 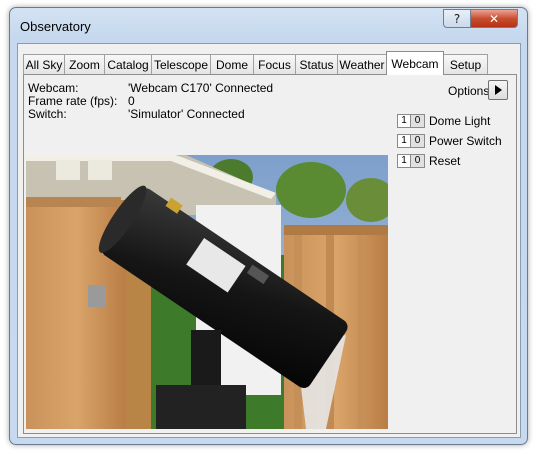 I want to click on tab-catalog: Catalog, so click(x=128, y=64).